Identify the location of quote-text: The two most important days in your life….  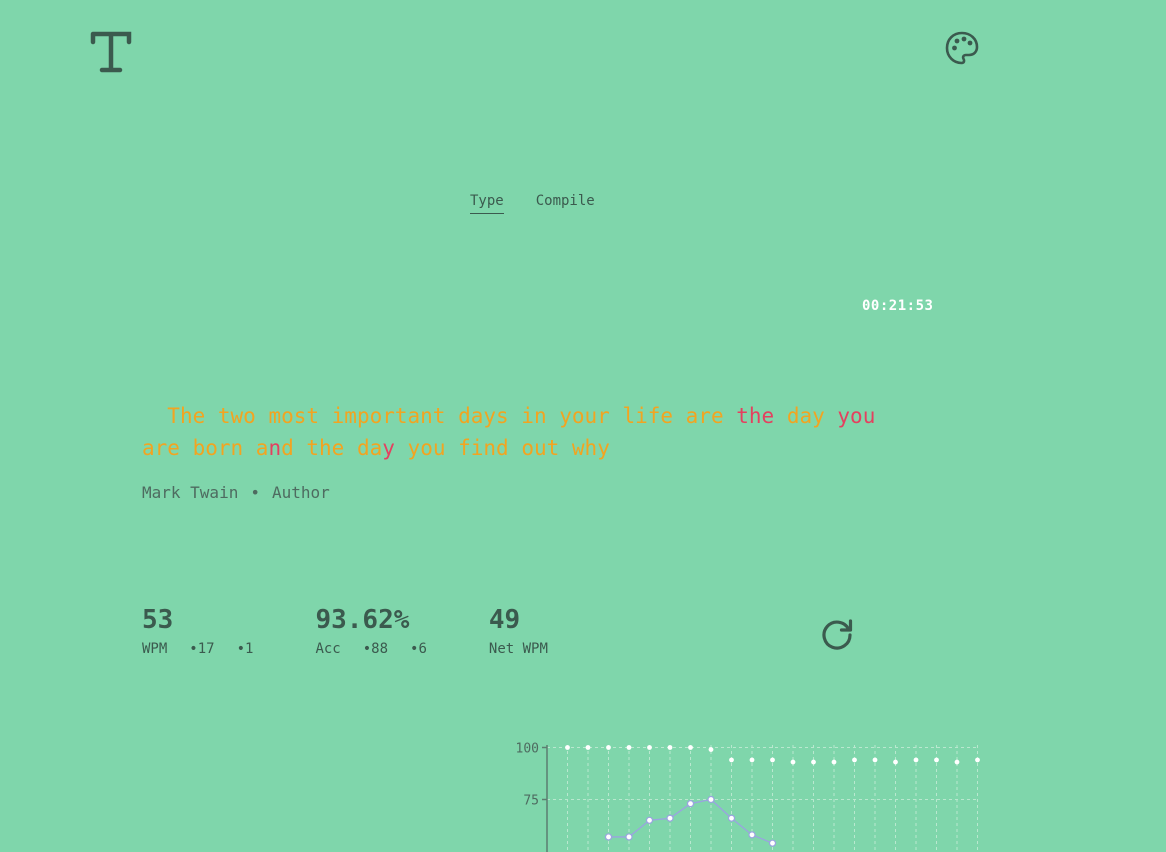
(522, 416).